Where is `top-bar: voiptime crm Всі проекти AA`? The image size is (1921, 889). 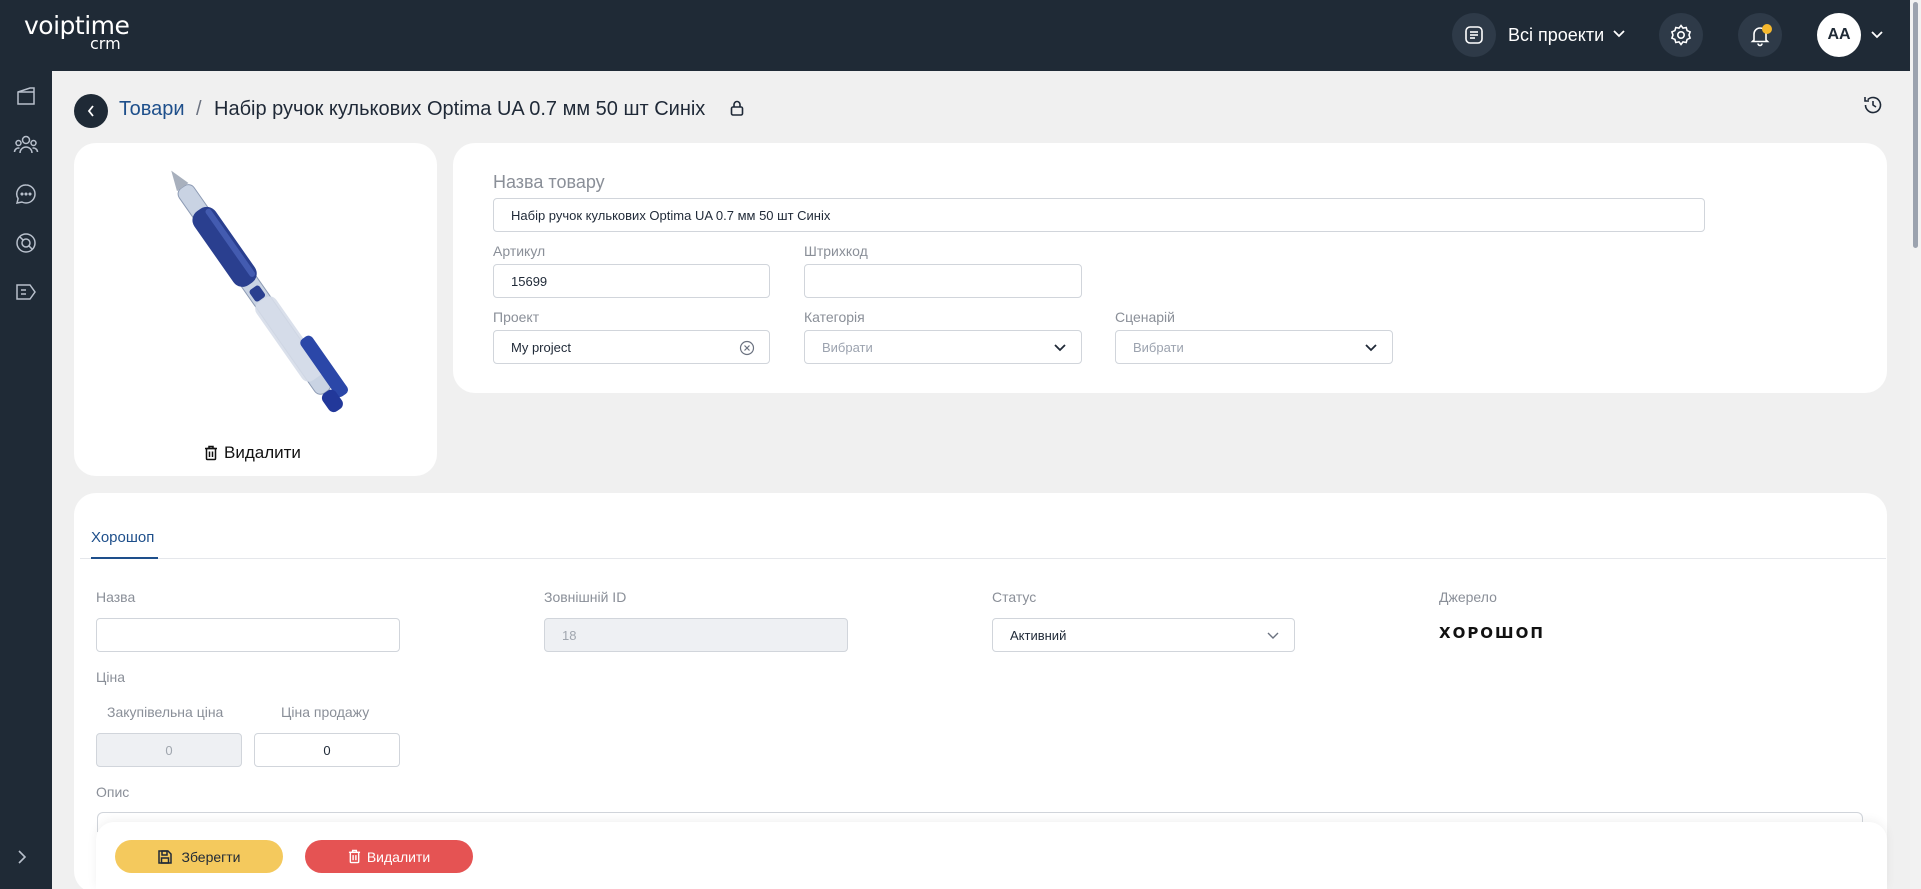
top-bar: voiptime crm Всі проекти AA is located at coordinates (955, 35).